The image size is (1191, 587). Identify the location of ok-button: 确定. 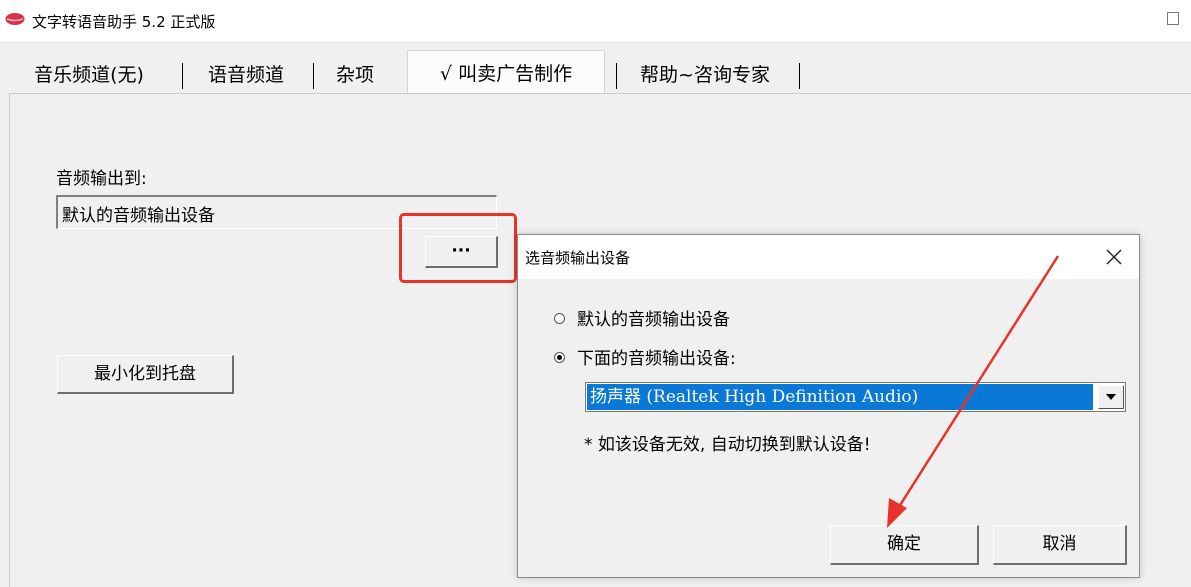
(904, 545).